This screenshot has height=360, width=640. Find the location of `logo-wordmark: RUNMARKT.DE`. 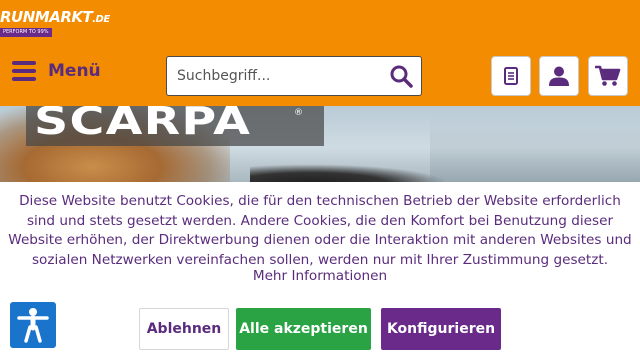

logo-wordmark: RUNMARKT.DE is located at coordinates (55, 17).